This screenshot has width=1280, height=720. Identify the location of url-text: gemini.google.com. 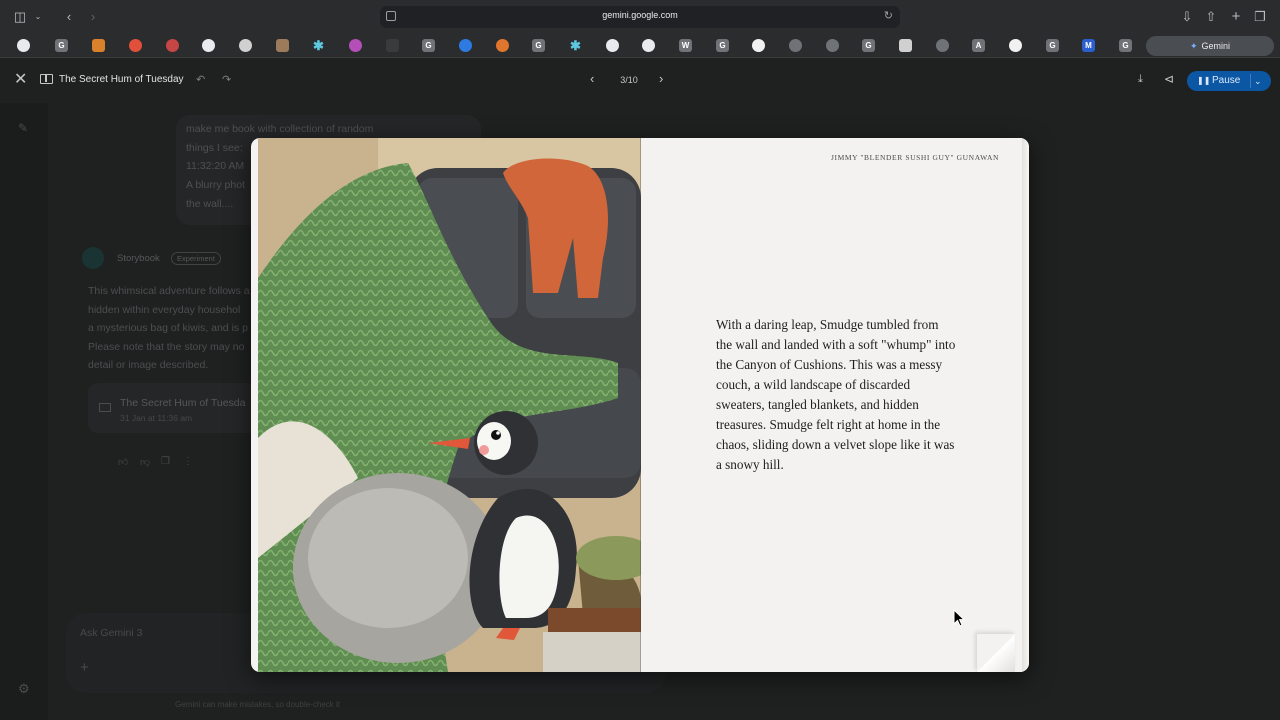
(640, 15).